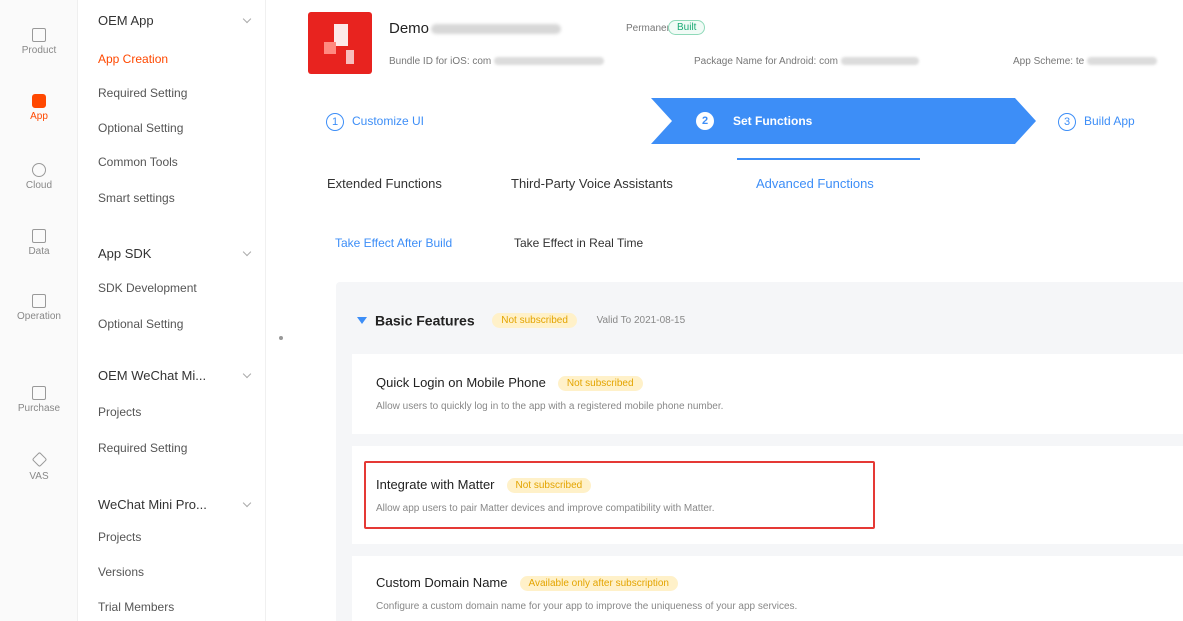 Image resolution: width=1183 pixels, height=621 pixels. What do you see at coordinates (1085, 61) in the screenshot?
I see `app-scheme: App Scheme: te` at bounding box center [1085, 61].